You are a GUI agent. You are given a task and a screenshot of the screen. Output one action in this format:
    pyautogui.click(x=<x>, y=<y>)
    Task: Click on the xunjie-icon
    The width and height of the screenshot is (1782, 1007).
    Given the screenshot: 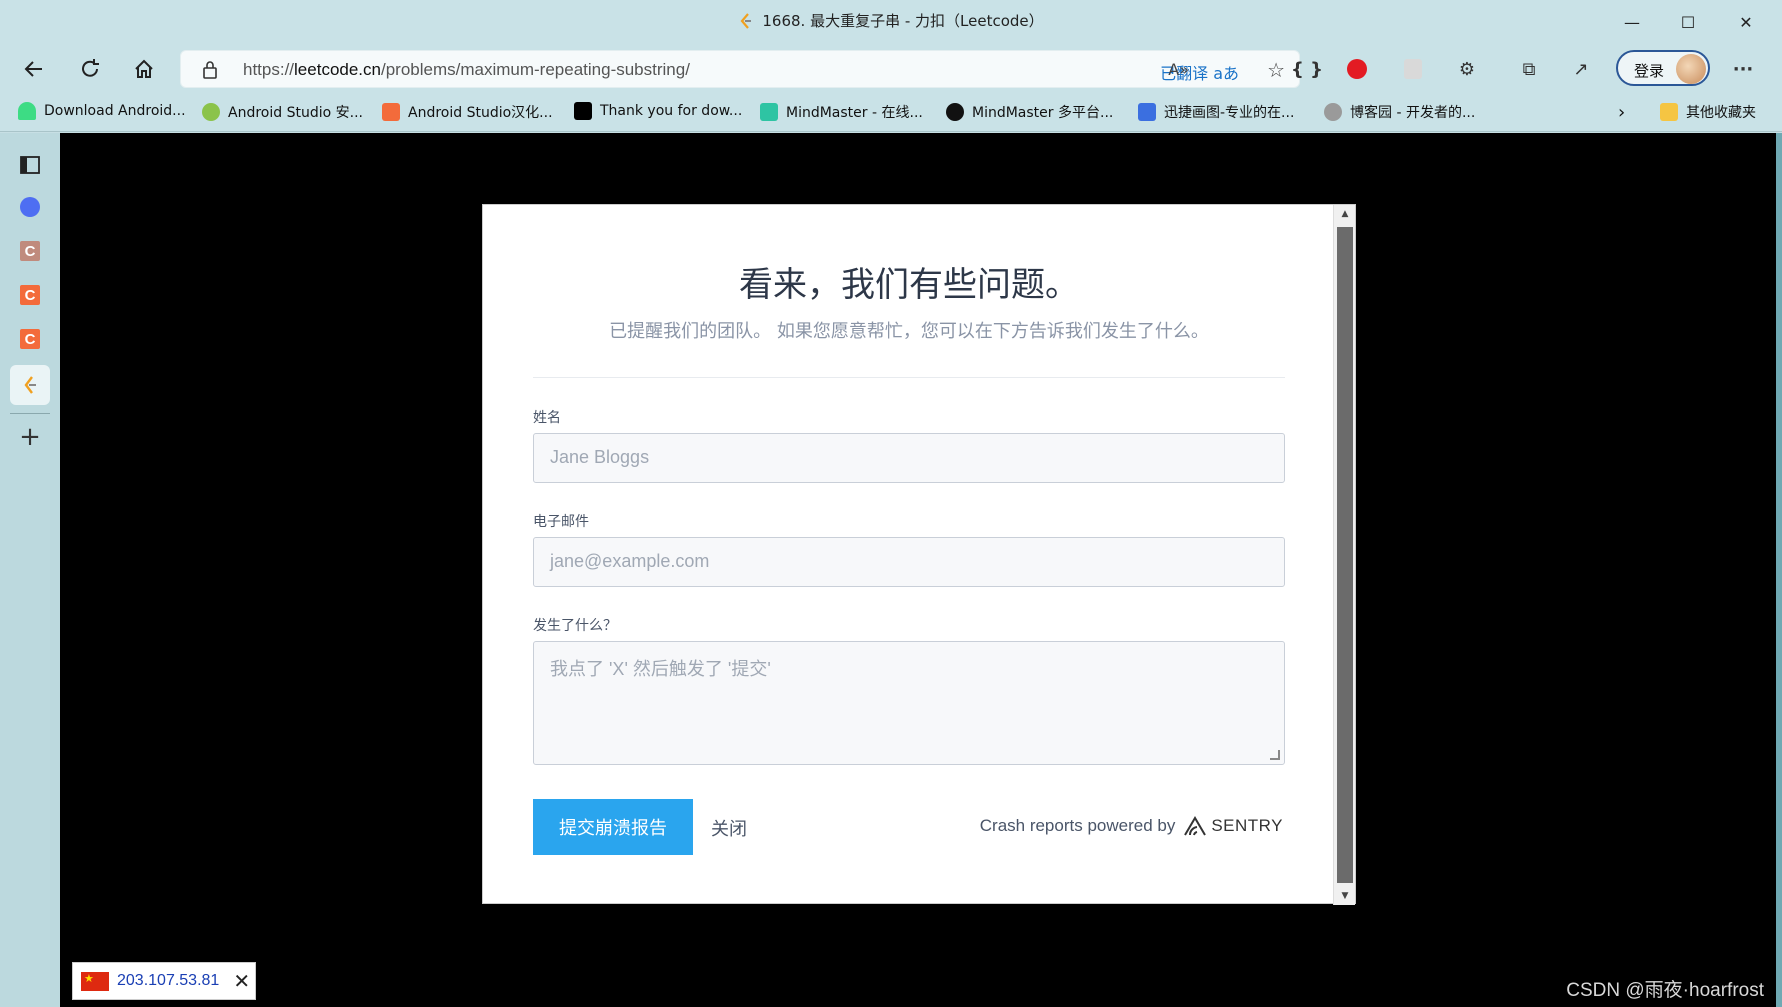 What is the action you would take?
    pyautogui.click(x=1147, y=112)
    